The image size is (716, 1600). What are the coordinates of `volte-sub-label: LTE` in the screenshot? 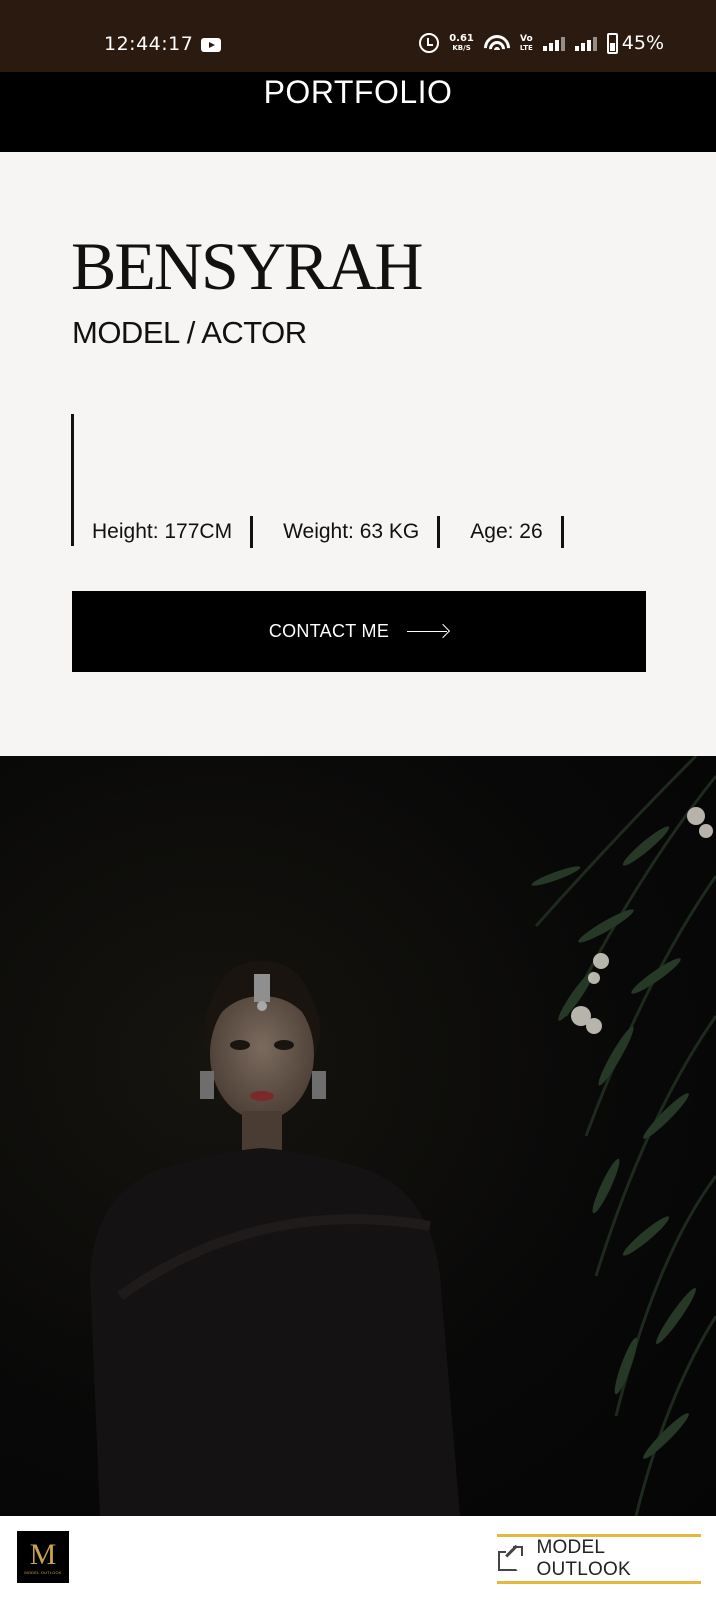 It's located at (526, 47).